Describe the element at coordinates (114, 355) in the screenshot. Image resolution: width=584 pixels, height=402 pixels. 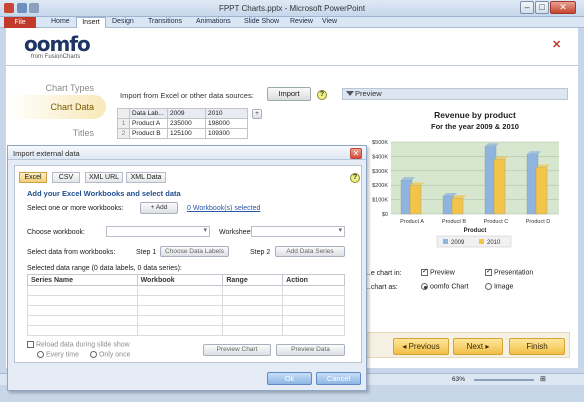
I see `only-once-label: Only once` at that location.